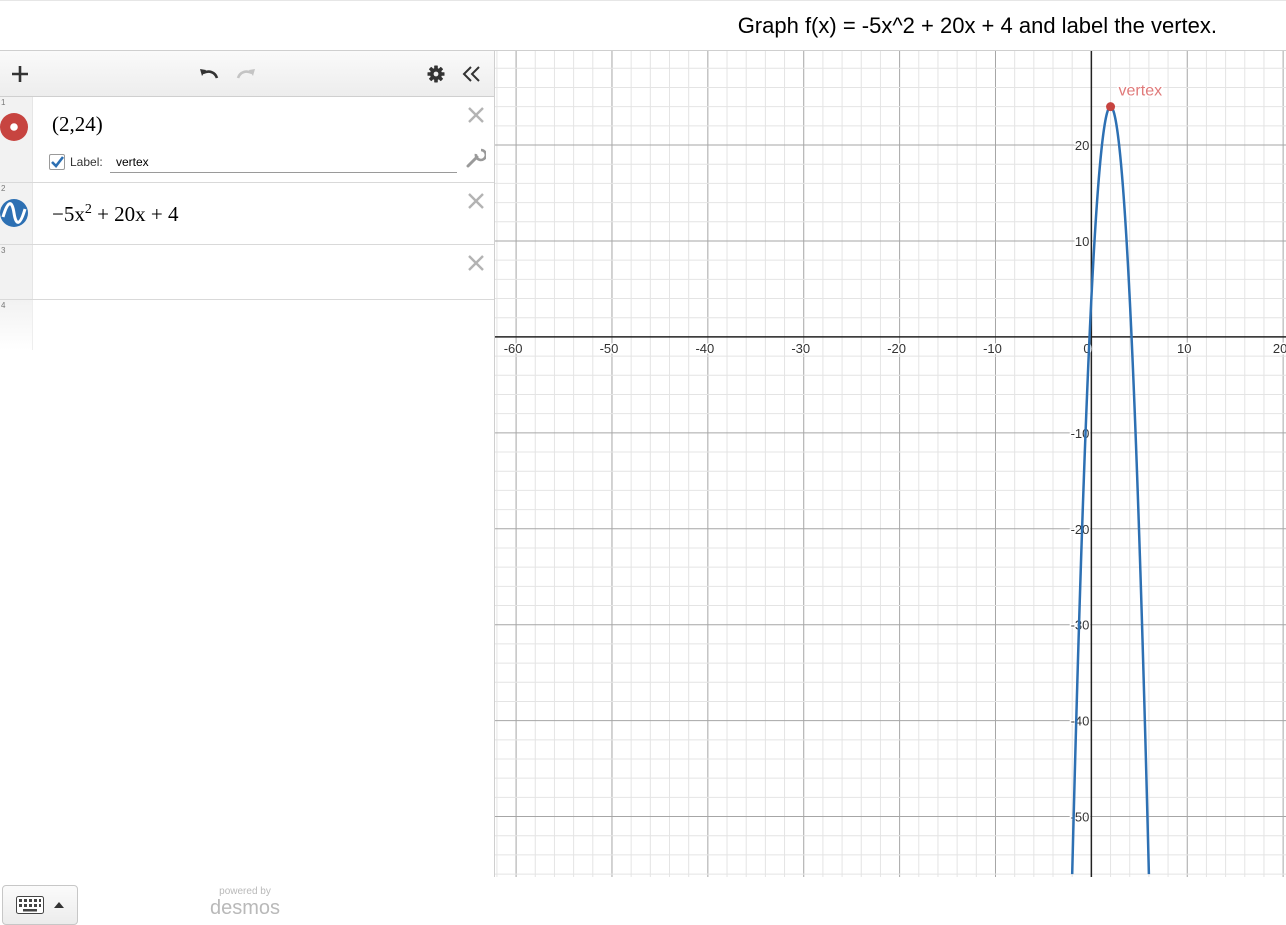 The height and width of the screenshot is (925, 1286). I want to click on keyboard-toggle-button, so click(40, 905).